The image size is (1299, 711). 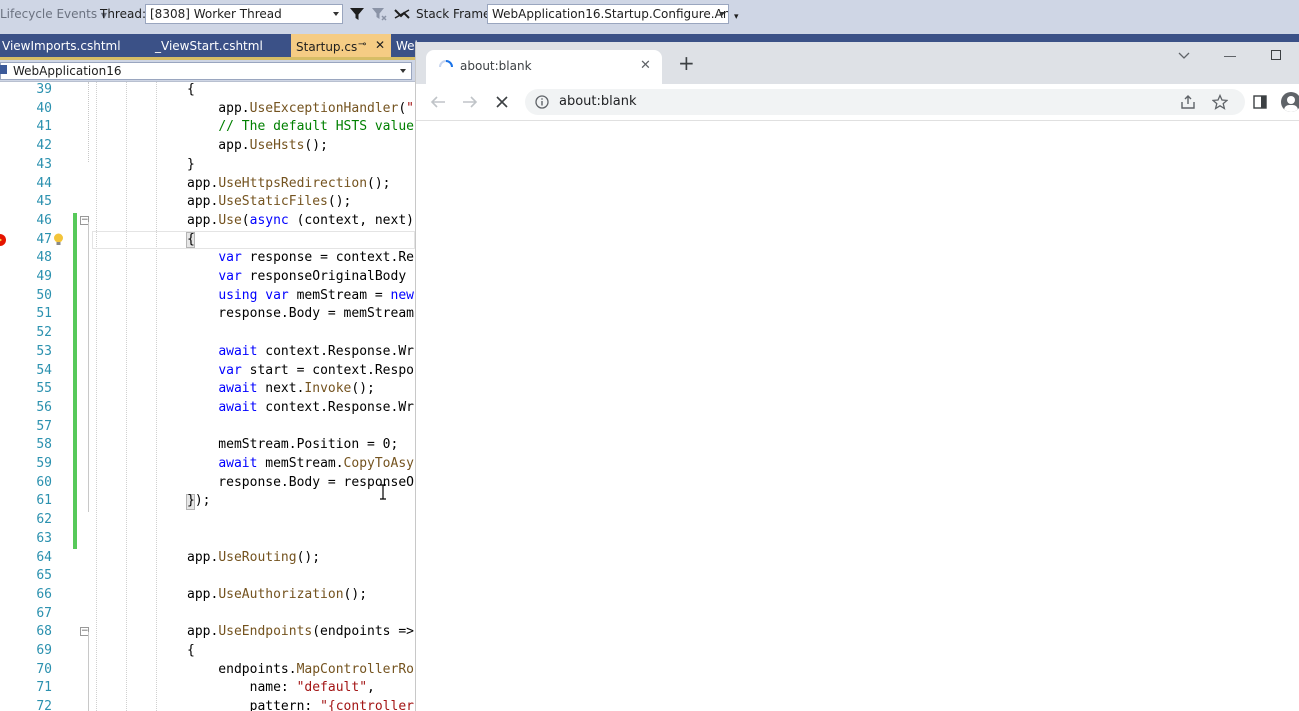 I want to click on line-number: 40, so click(x=44, y=108).